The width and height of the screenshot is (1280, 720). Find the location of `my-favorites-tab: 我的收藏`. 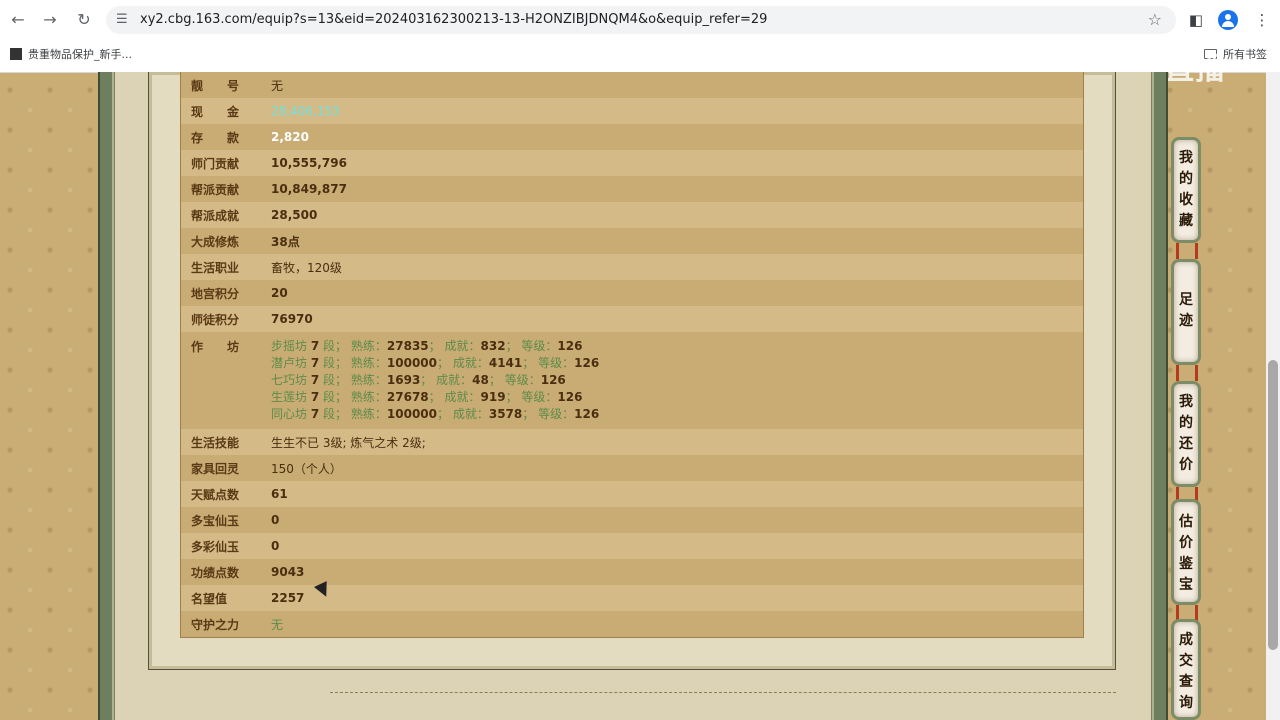

my-favorites-tab: 我的收藏 is located at coordinates (1186, 190).